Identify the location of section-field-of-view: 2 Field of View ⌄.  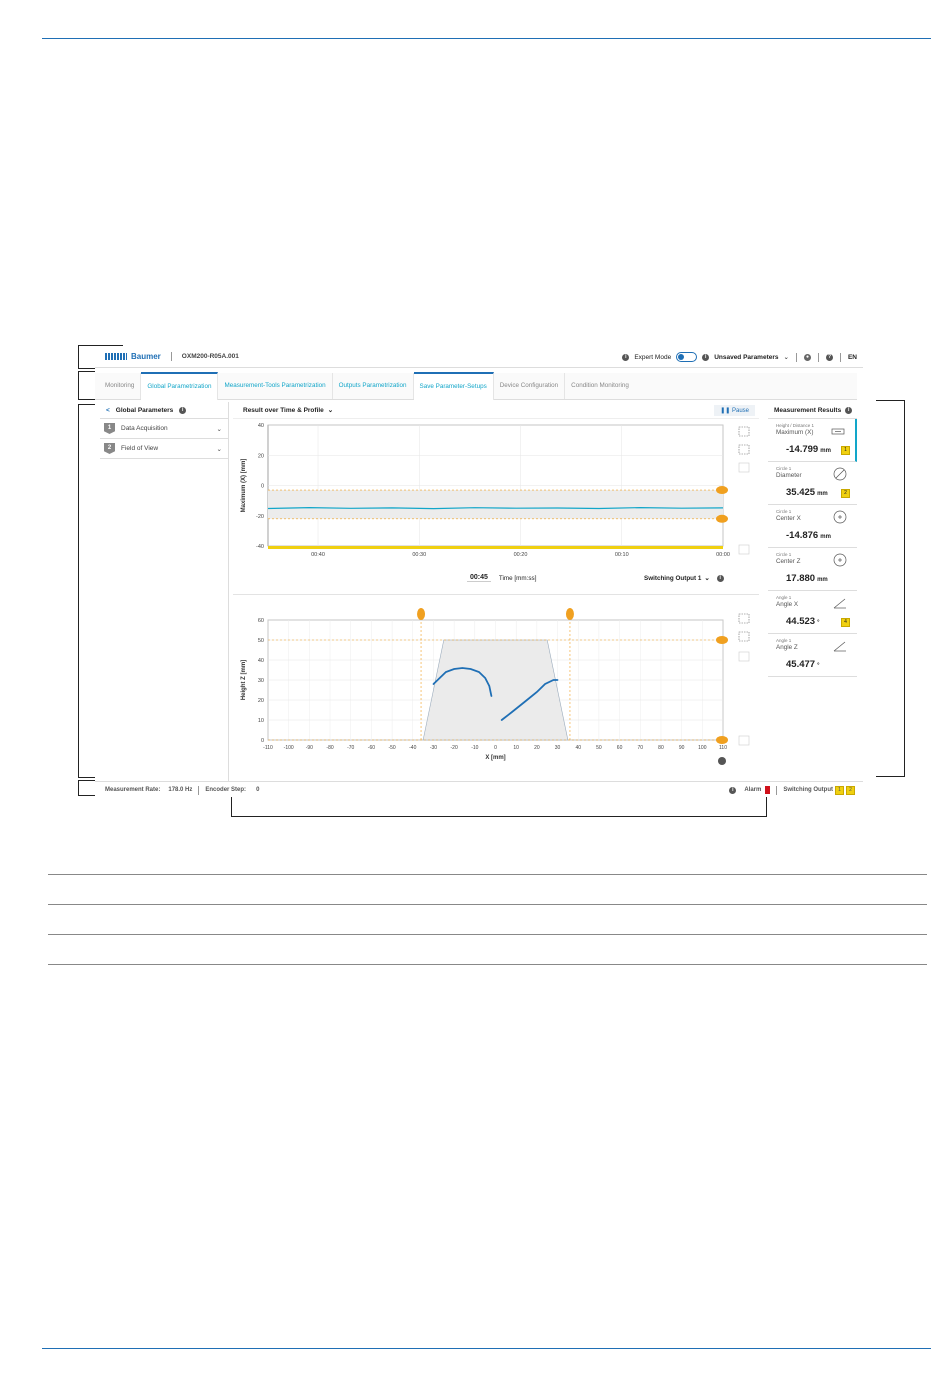
(164, 449).